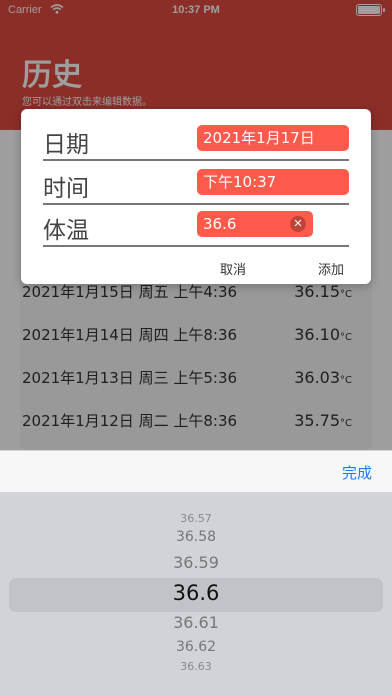 The image size is (392, 696). What do you see at coordinates (196, 225) in the screenshot?
I see `temp-field-row: 体温 36.6 ✕` at bounding box center [196, 225].